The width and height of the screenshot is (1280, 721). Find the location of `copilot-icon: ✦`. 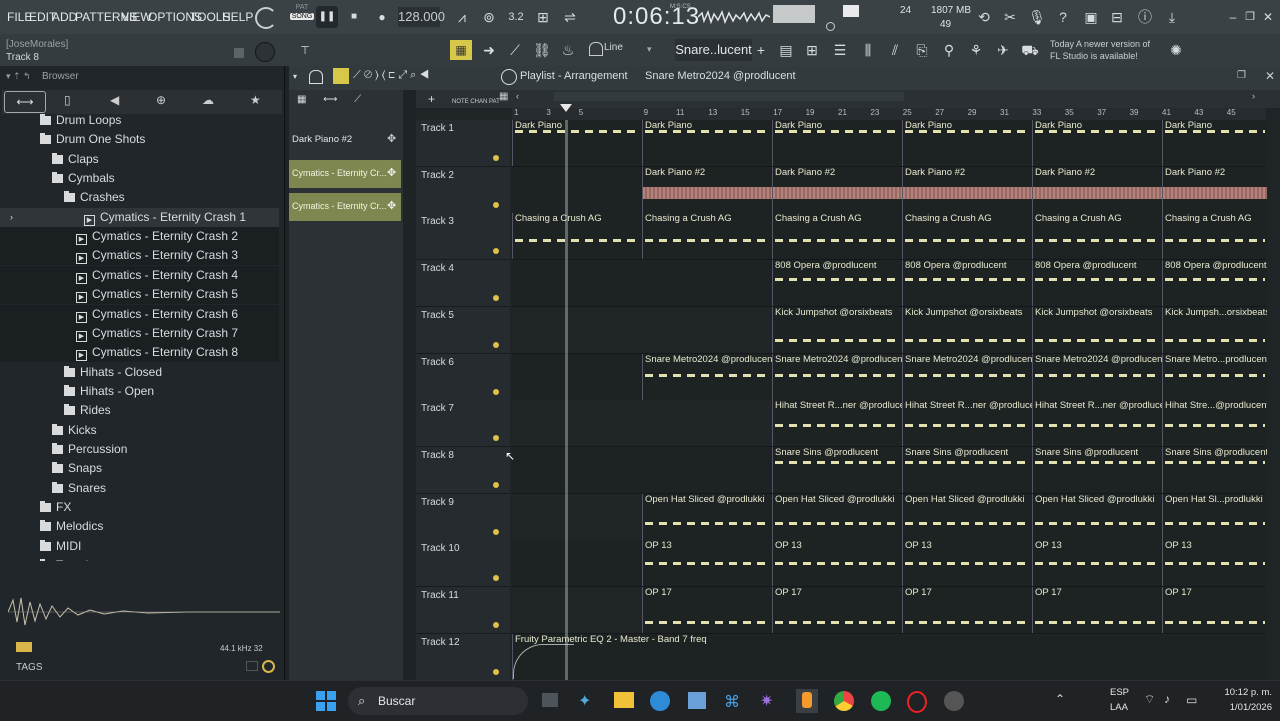

copilot-icon: ✦ is located at coordinates (584, 701).